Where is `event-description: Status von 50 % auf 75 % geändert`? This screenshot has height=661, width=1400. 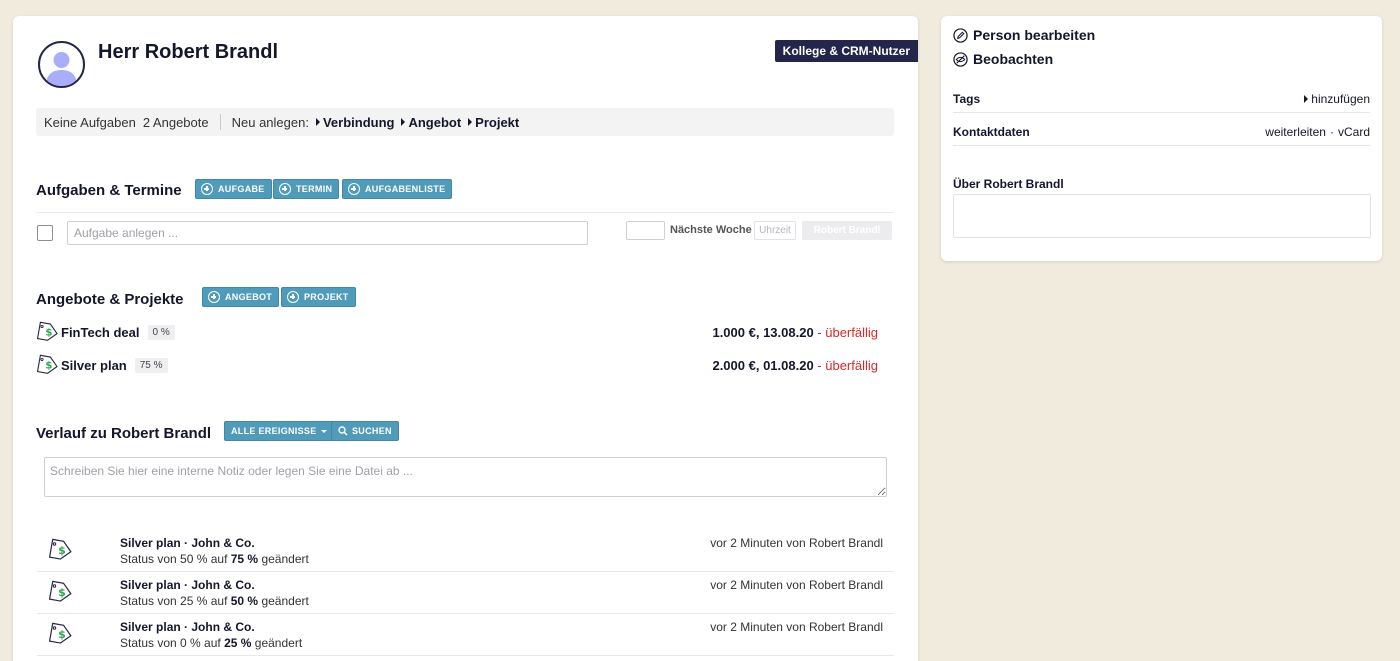
event-description: Status von 50 % auf 75 % geändert is located at coordinates (214, 559).